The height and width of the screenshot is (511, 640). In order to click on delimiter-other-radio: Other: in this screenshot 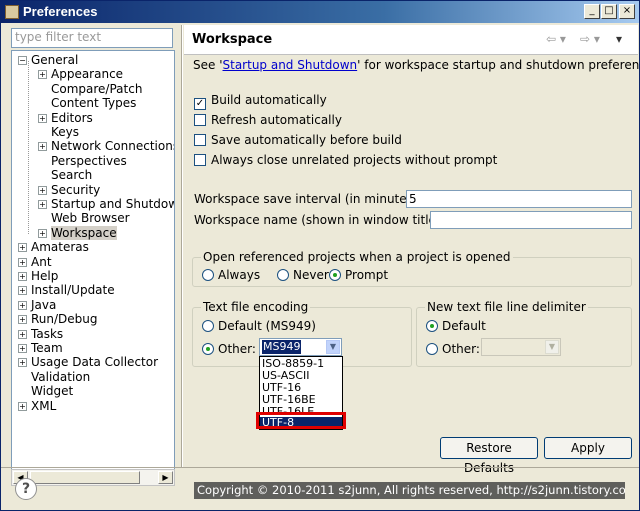, I will do `click(453, 349)`.